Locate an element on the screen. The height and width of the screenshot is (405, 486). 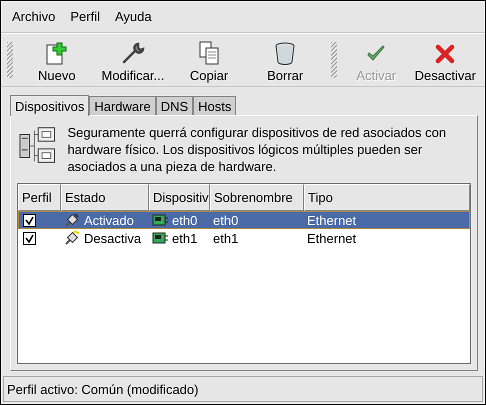
wrench-icon is located at coordinates (132, 53).